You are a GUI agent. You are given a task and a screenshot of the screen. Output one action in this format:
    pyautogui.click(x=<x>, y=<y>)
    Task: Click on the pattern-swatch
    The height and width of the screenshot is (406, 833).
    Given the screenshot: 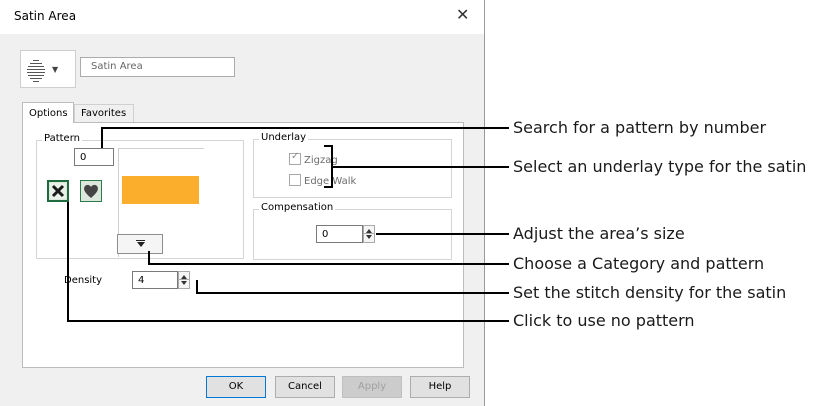 What is the action you would take?
    pyautogui.click(x=160, y=190)
    